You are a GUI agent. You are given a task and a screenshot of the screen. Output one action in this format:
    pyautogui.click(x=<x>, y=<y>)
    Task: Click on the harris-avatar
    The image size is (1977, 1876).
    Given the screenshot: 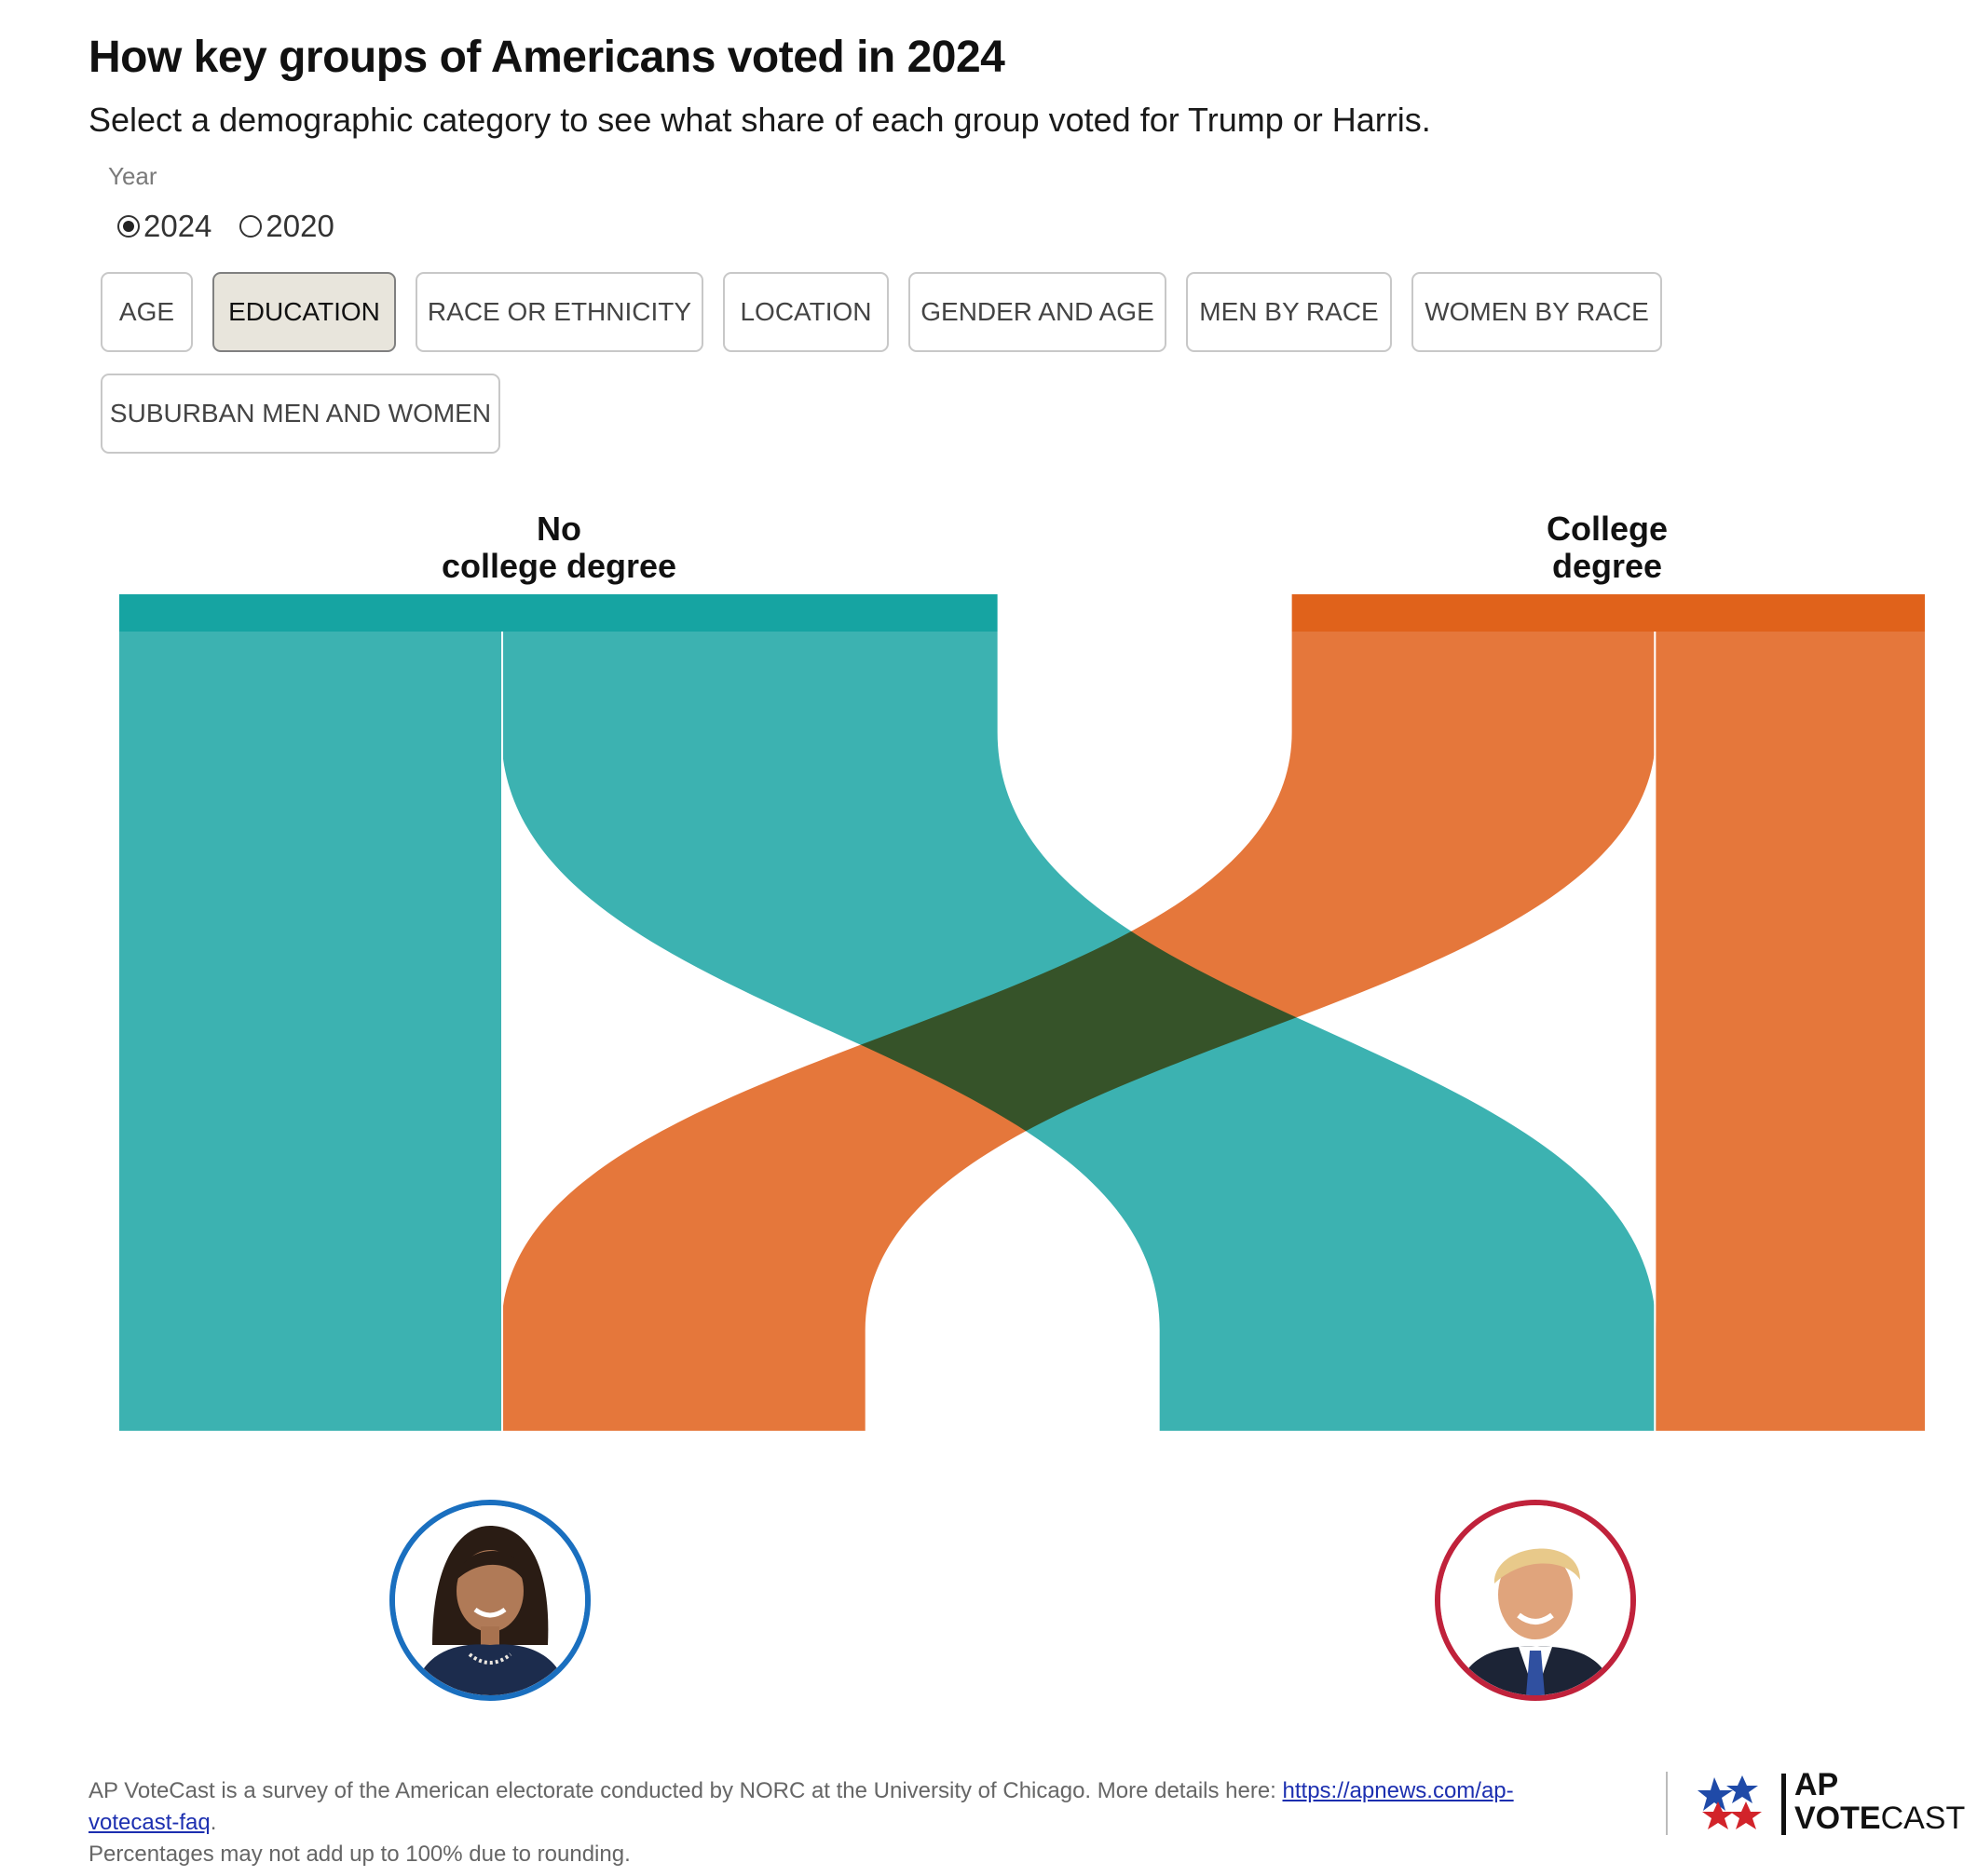 What is the action you would take?
    pyautogui.click(x=490, y=1600)
    